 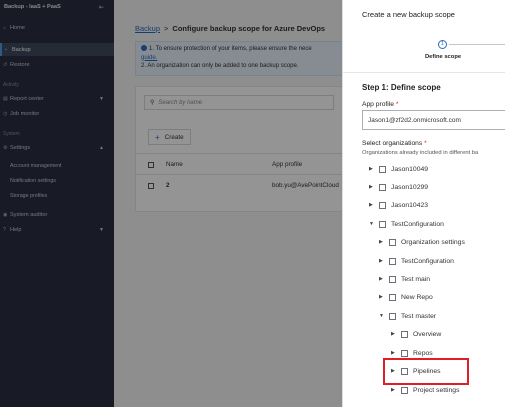 What do you see at coordinates (423, 353) in the screenshot?
I see `tree-item-label: Repos` at bounding box center [423, 353].